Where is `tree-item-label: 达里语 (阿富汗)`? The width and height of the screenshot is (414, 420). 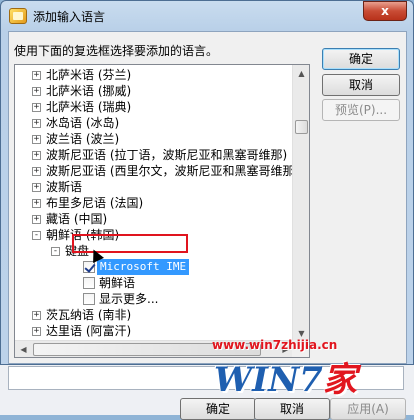
tree-item-label: 达里语 (阿富汗) is located at coordinates (89, 331).